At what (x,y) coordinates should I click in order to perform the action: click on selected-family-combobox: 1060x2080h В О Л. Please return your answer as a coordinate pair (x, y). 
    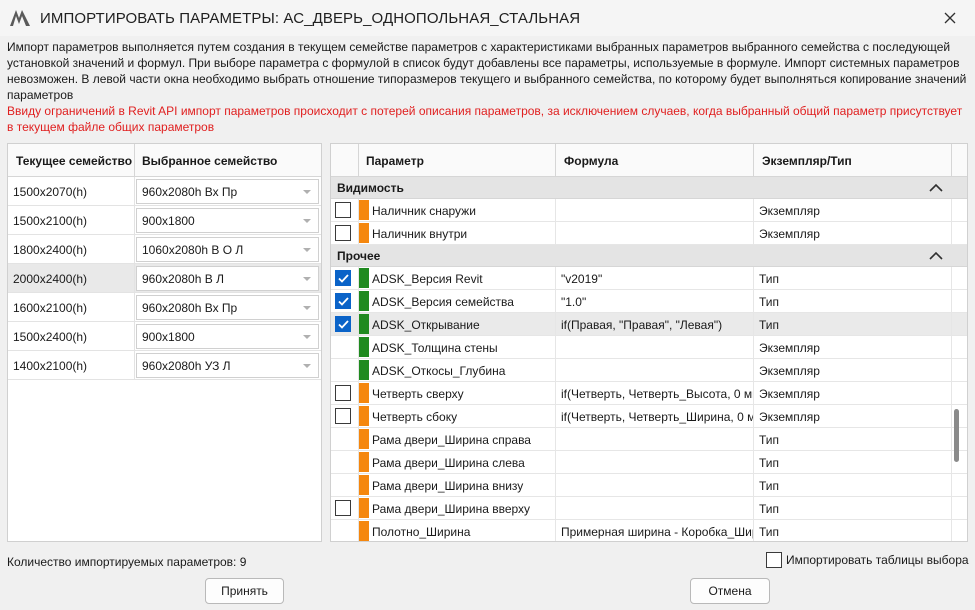
    Looking at the image, I should click on (227, 249).